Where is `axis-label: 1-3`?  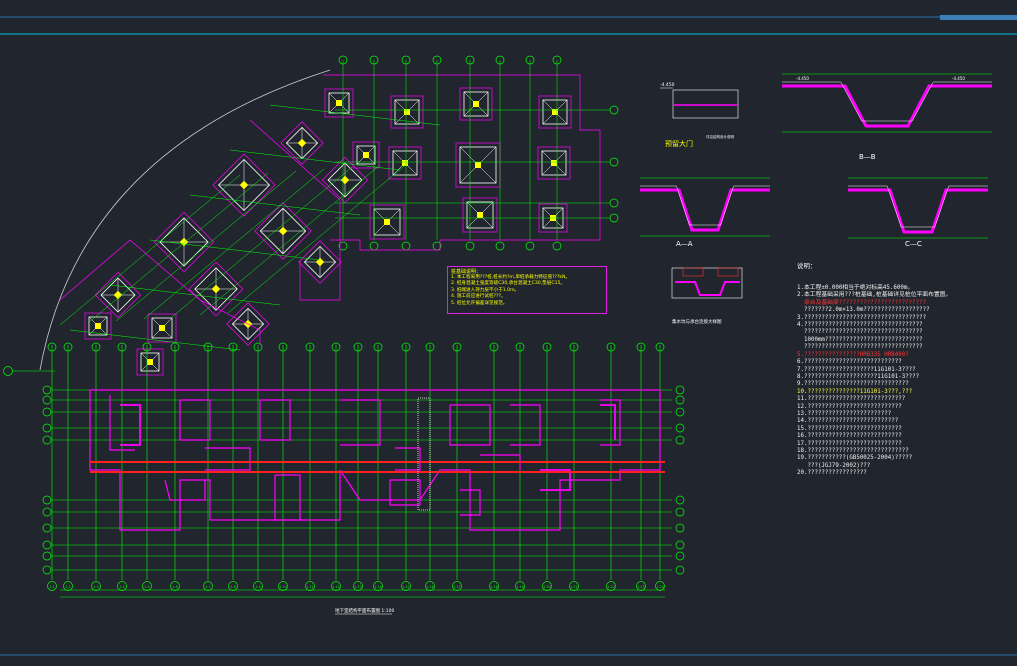
axis-label: 1-3 is located at coordinates (95, 587).